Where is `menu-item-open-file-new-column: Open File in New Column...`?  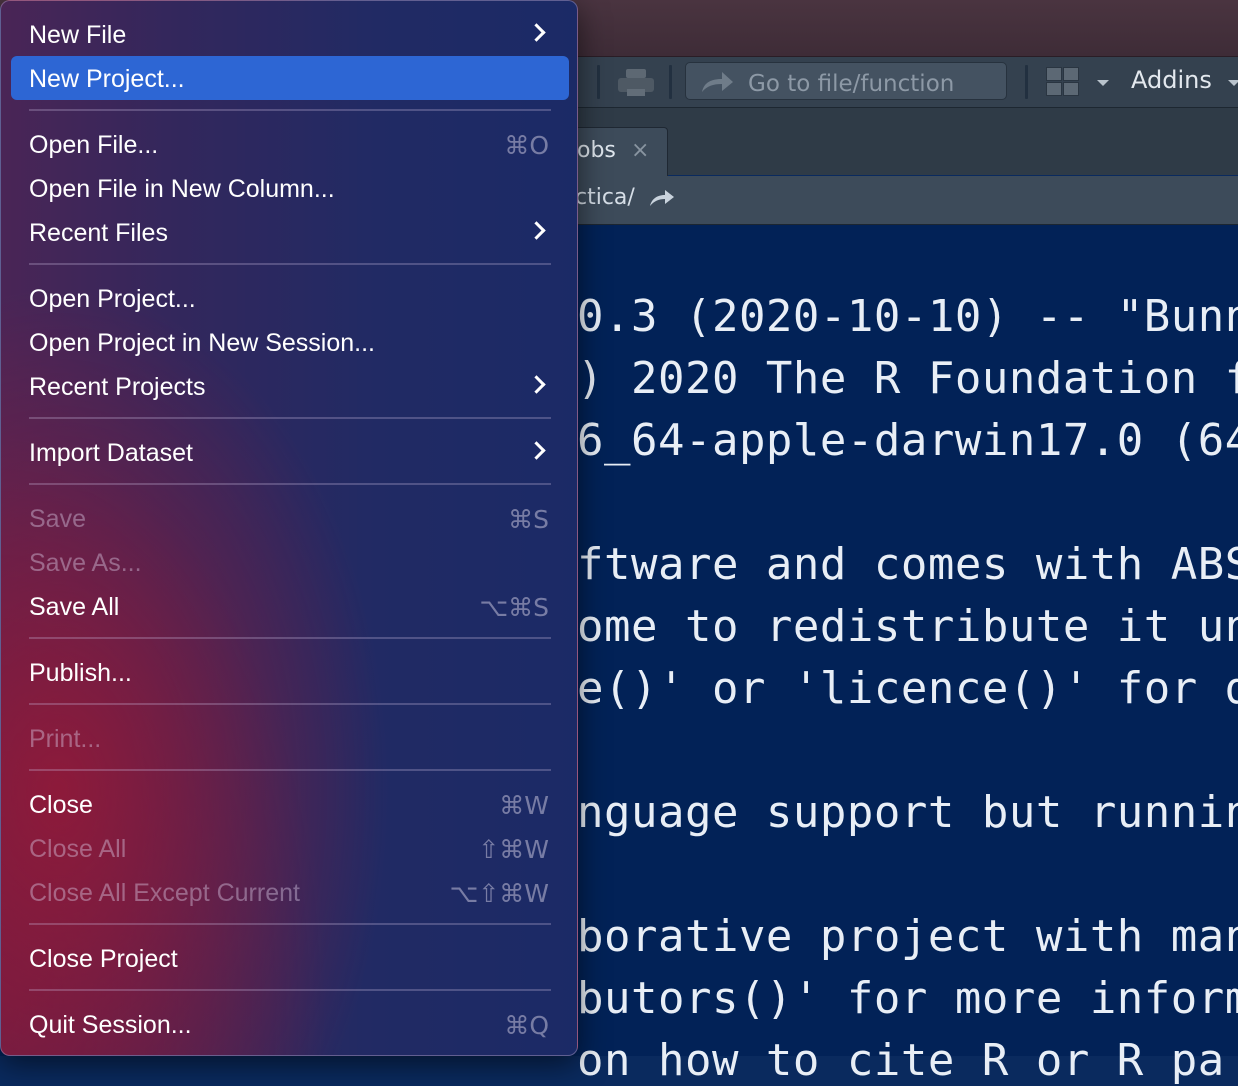 menu-item-open-file-new-column: Open File in New Column... is located at coordinates (290, 188).